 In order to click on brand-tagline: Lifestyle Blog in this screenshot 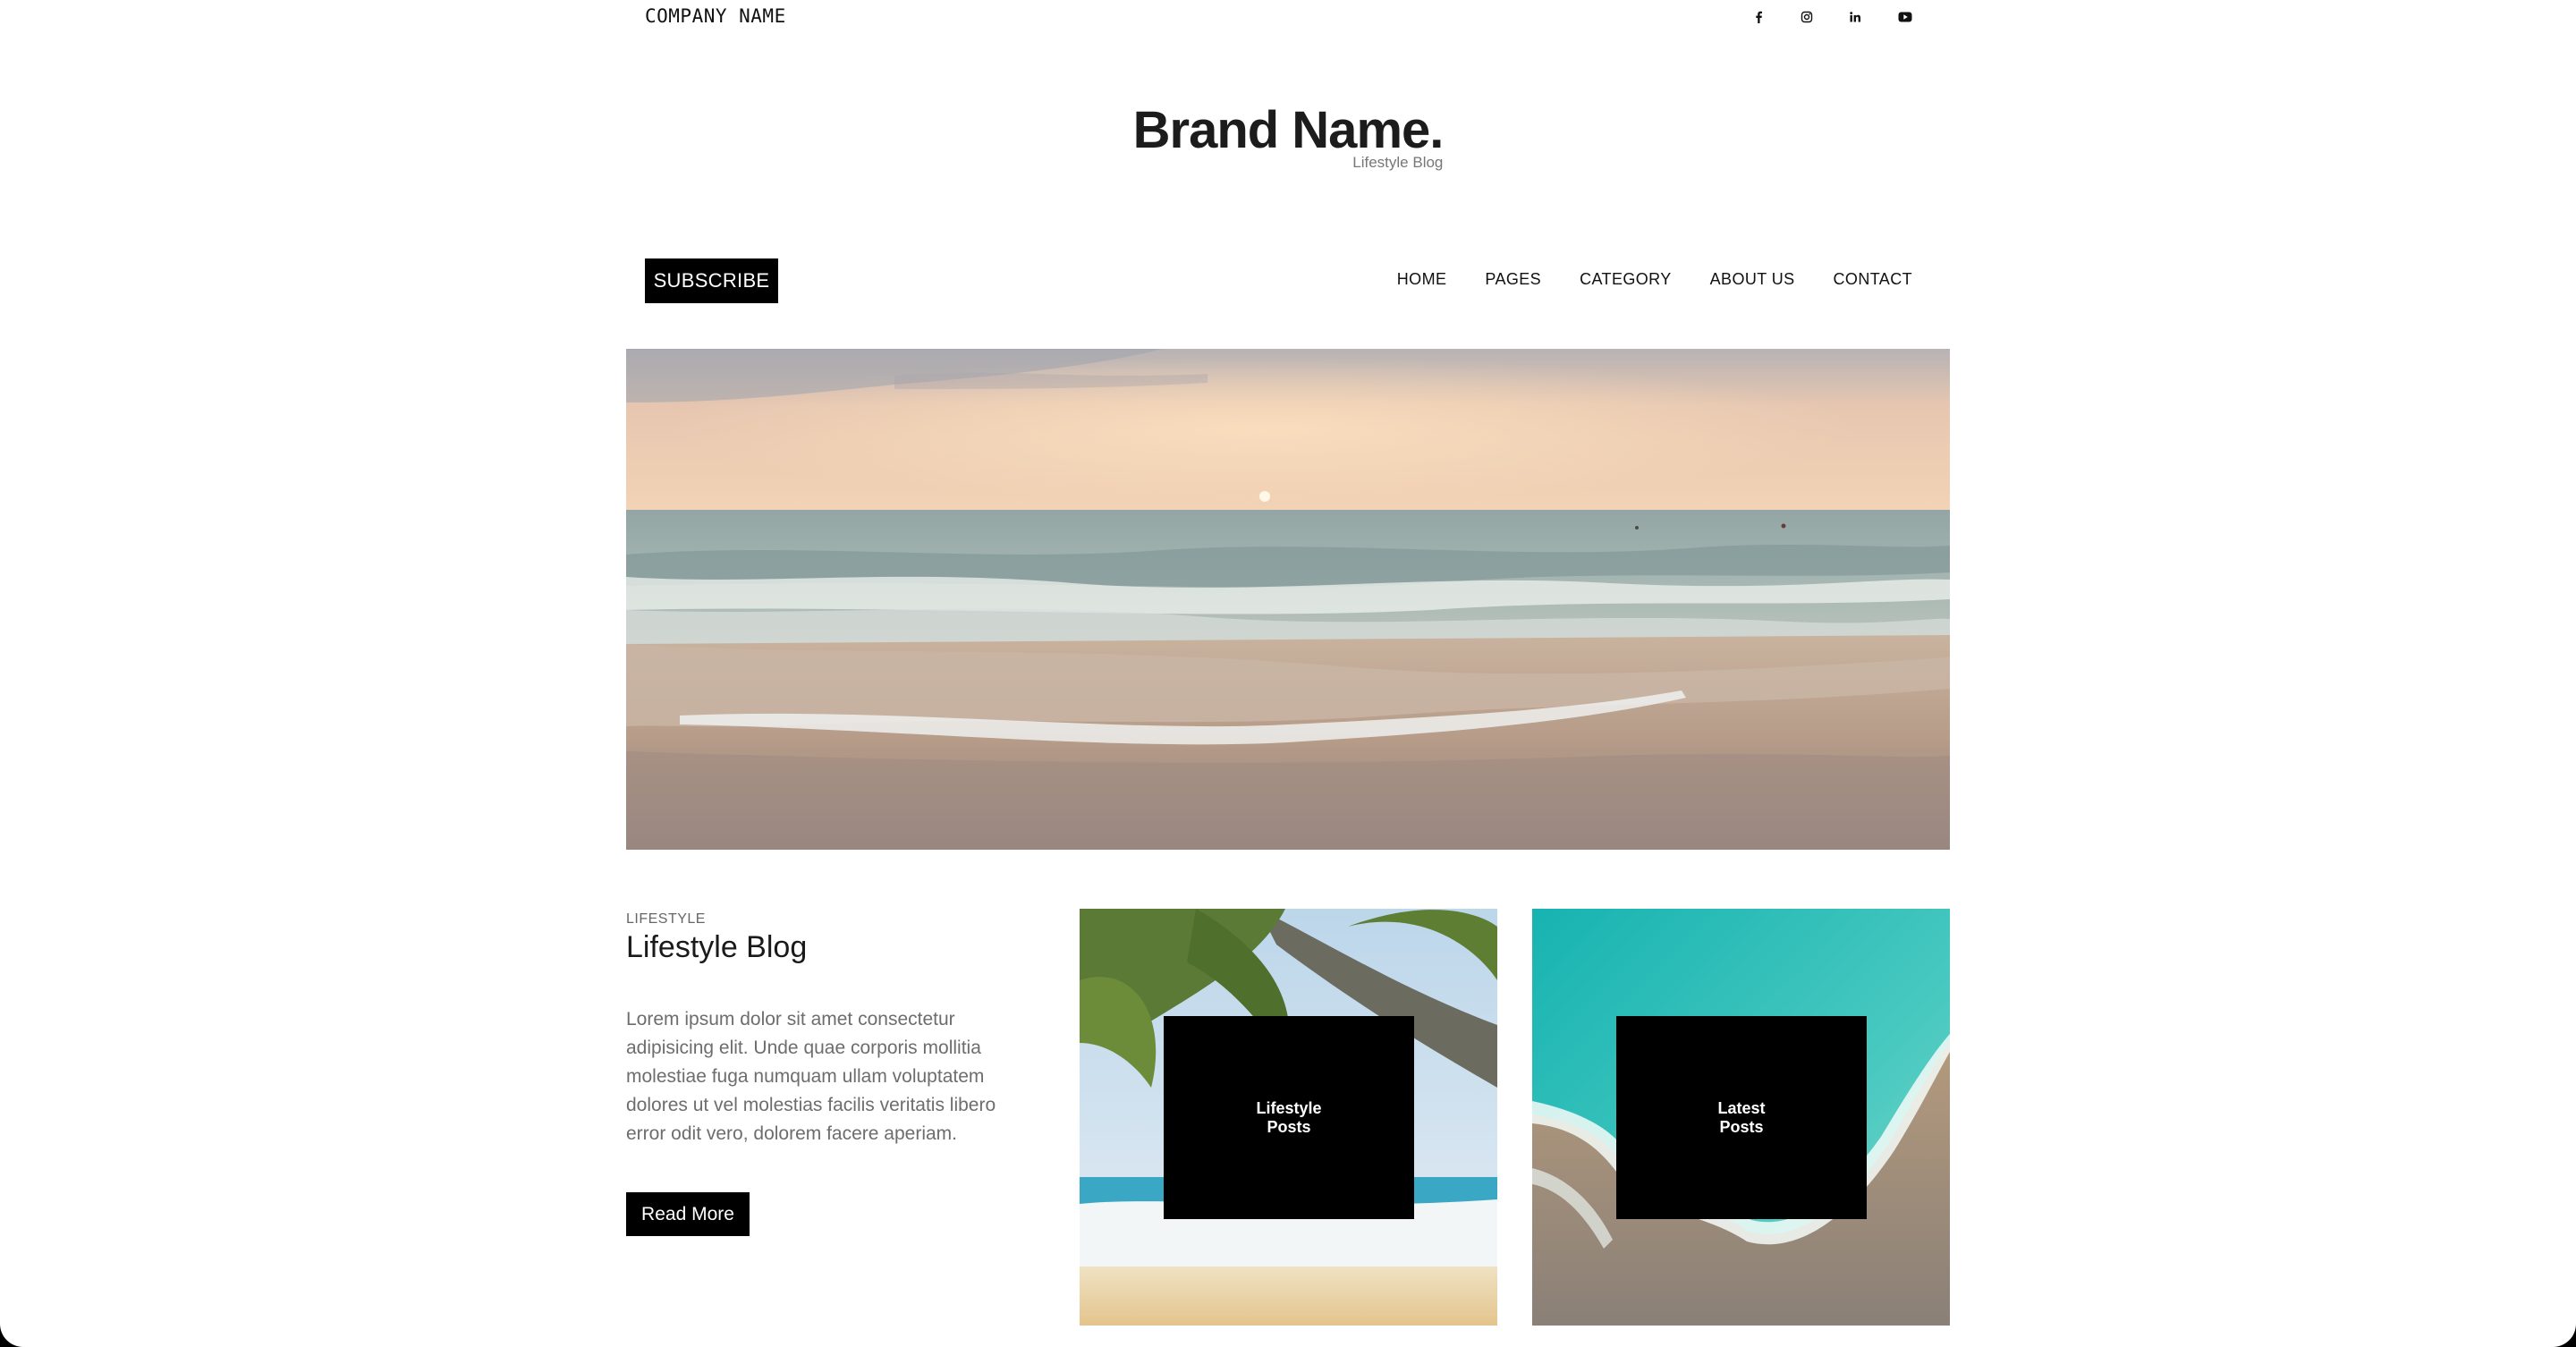, I will do `click(1398, 162)`.